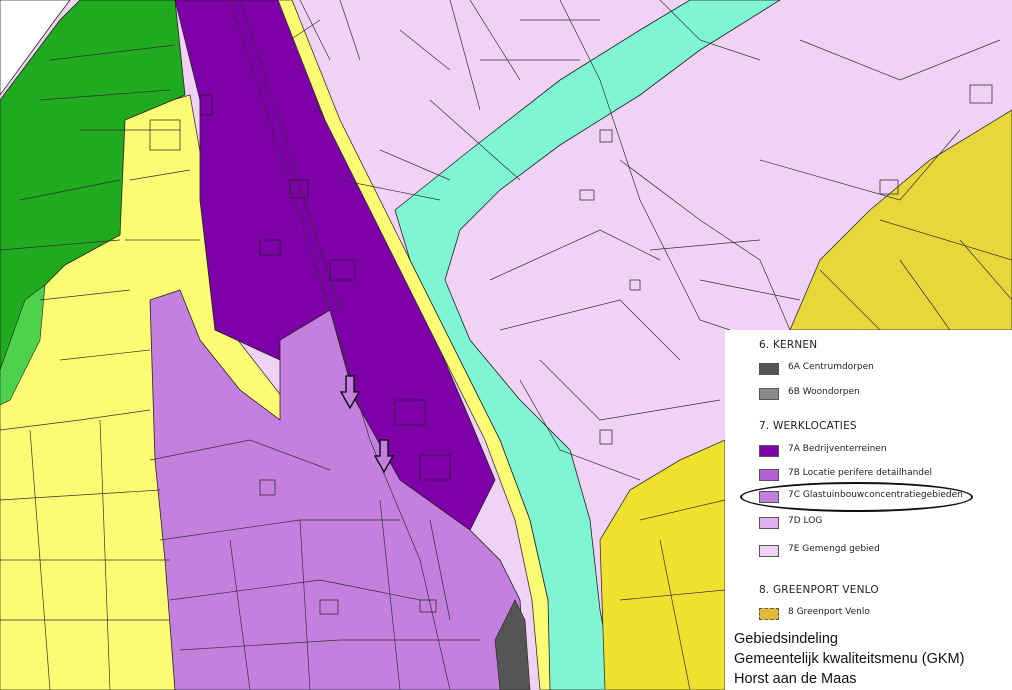 This screenshot has height=690, width=1012. What do you see at coordinates (831, 367) in the screenshot?
I see `legend-entry-label: 6A Centrumdorpen` at bounding box center [831, 367].